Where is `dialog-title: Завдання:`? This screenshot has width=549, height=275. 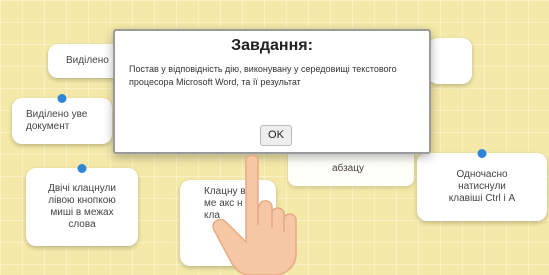
dialog-title: Завдання: is located at coordinates (272, 45).